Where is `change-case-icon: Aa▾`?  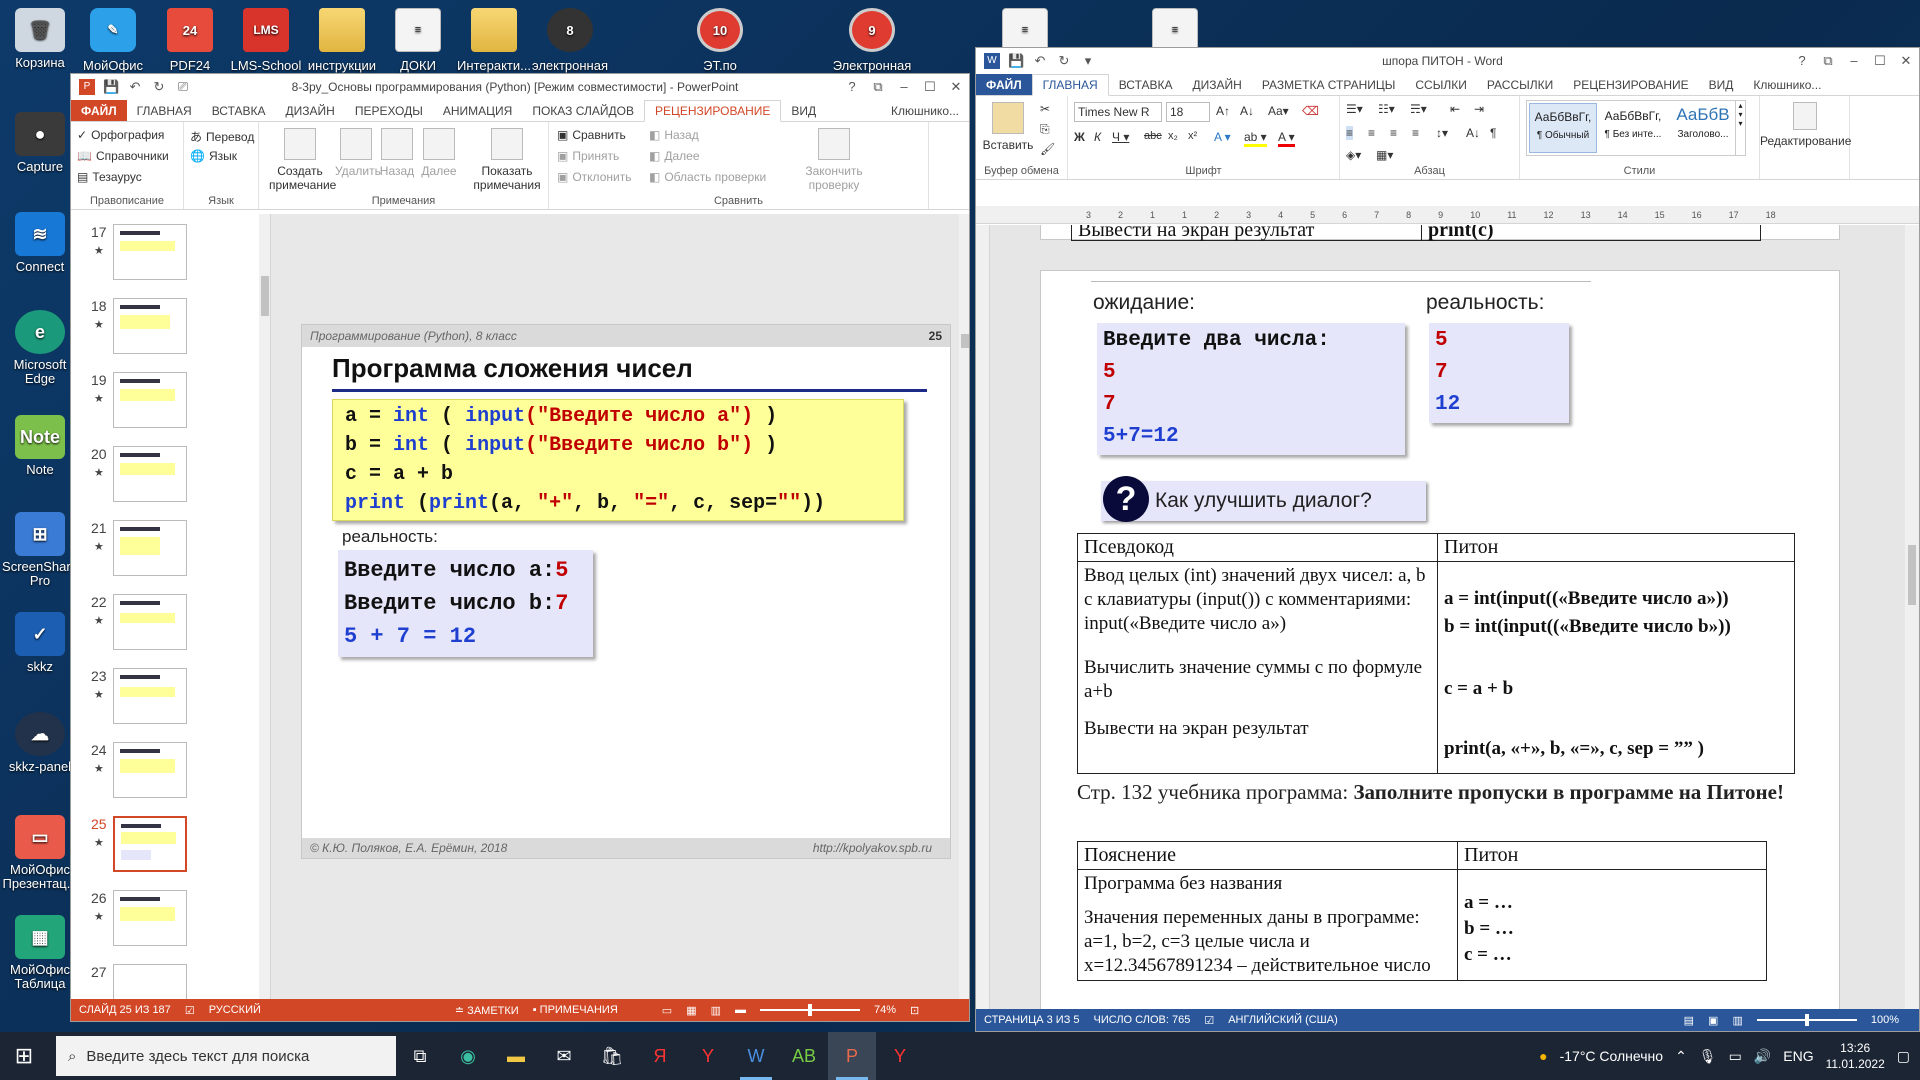
change-case-icon: Aa▾ is located at coordinates (1278, 111).